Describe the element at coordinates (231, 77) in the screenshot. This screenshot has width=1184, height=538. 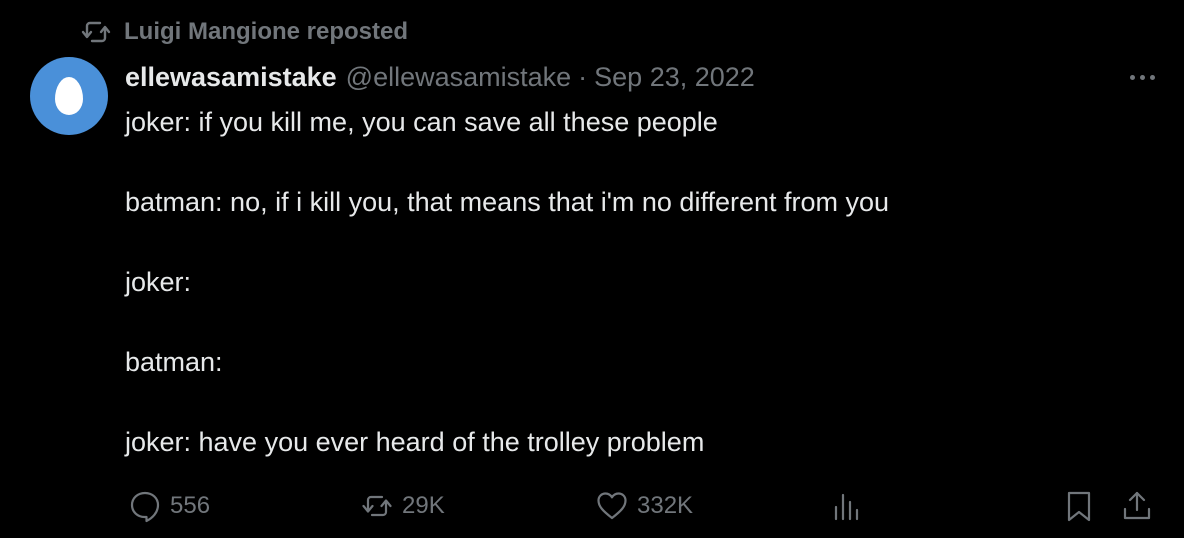
I see `author-display-name: ellewasamistake` at that location.